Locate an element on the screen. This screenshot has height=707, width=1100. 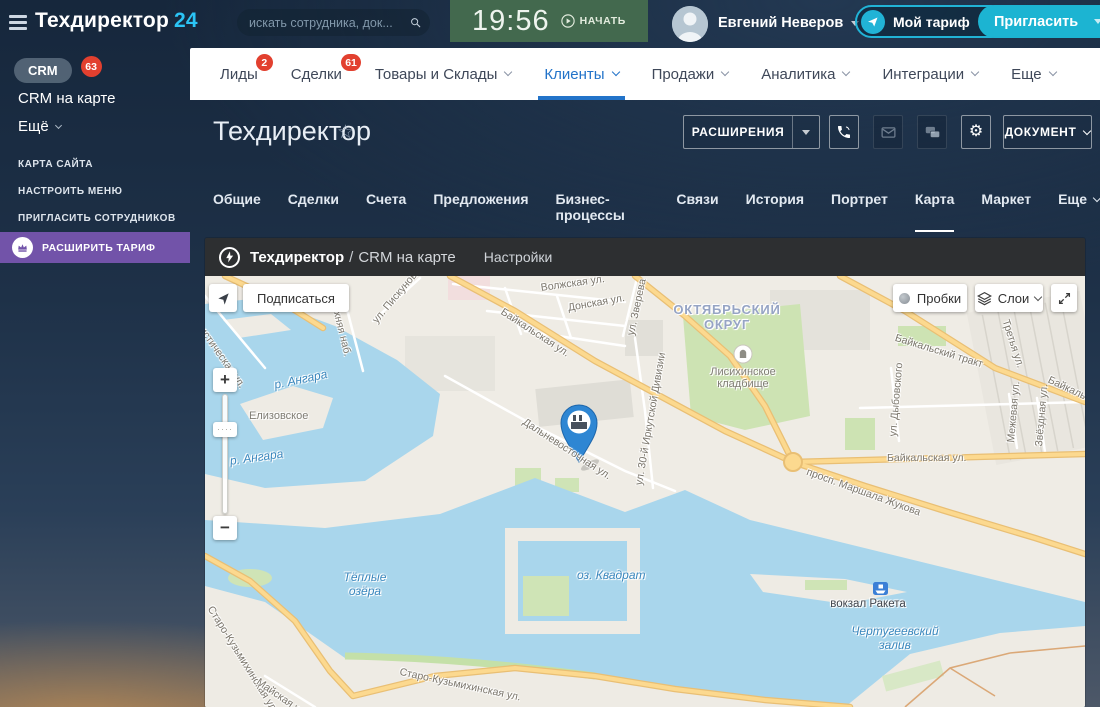
lightning-icon is located at coordinates (229, 257).